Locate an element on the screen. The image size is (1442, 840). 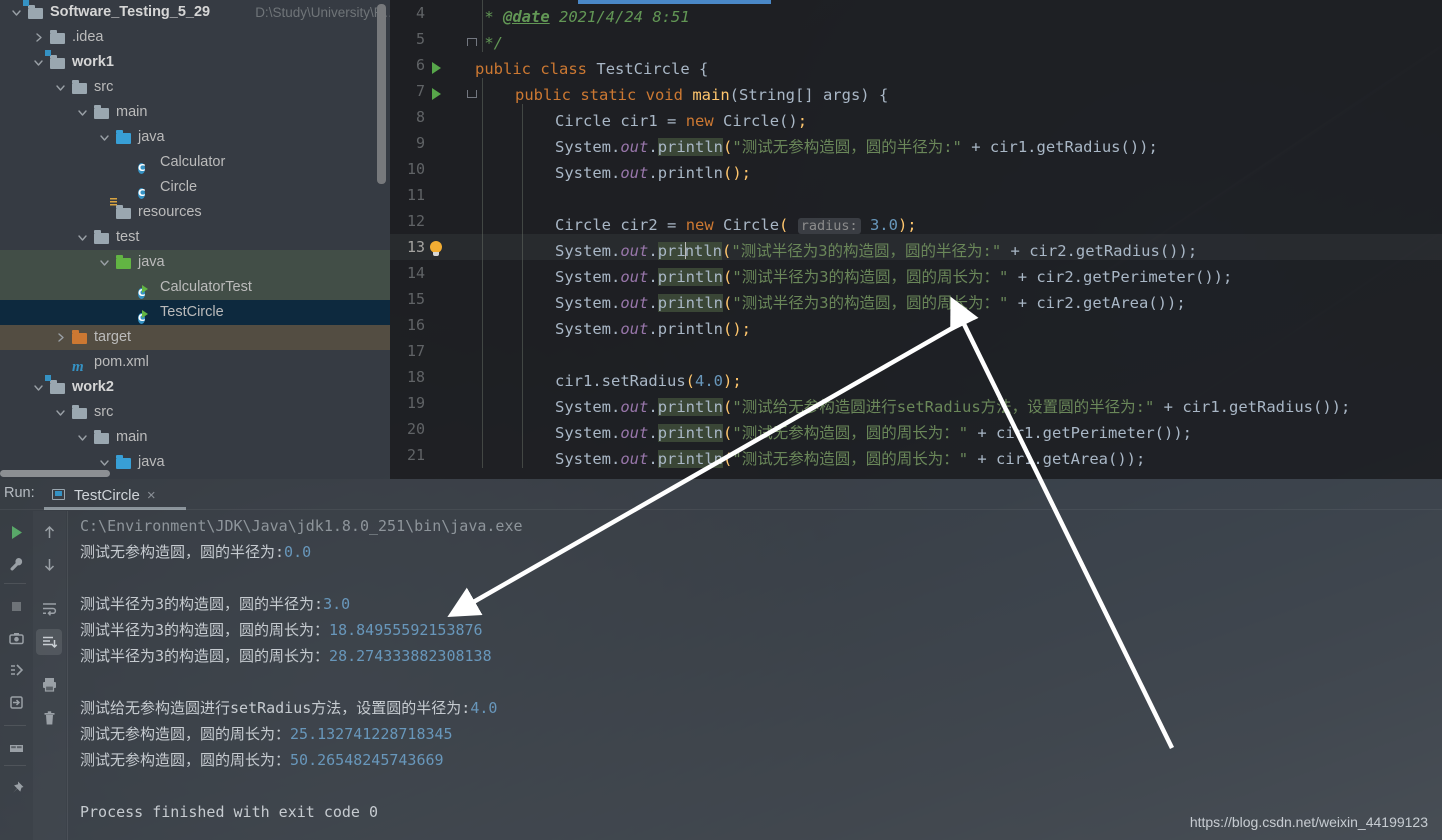
close-icon: × is located at coordinates (151, 495).